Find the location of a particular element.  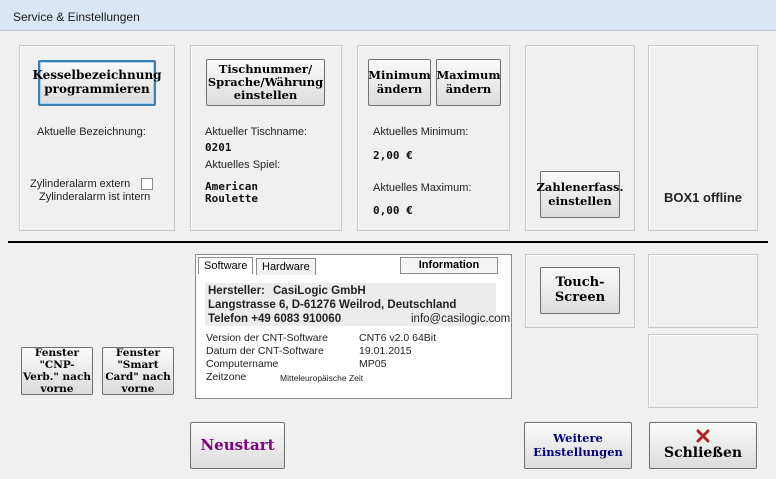

cnp-window-button: Fenster "CNP-Verb." nach vorne is located at coordinates (57, 371).